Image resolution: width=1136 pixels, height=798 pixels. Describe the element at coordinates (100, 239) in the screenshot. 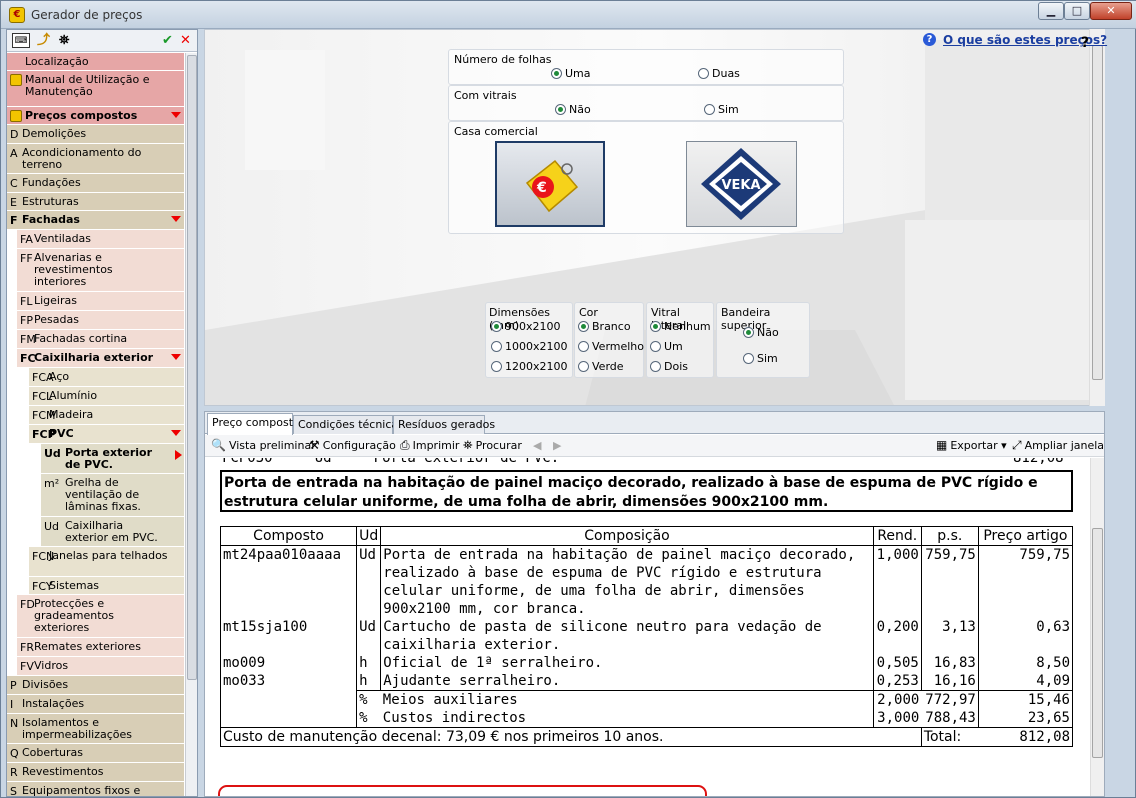

I see `tree-item: FA Ventiladas` at that location.